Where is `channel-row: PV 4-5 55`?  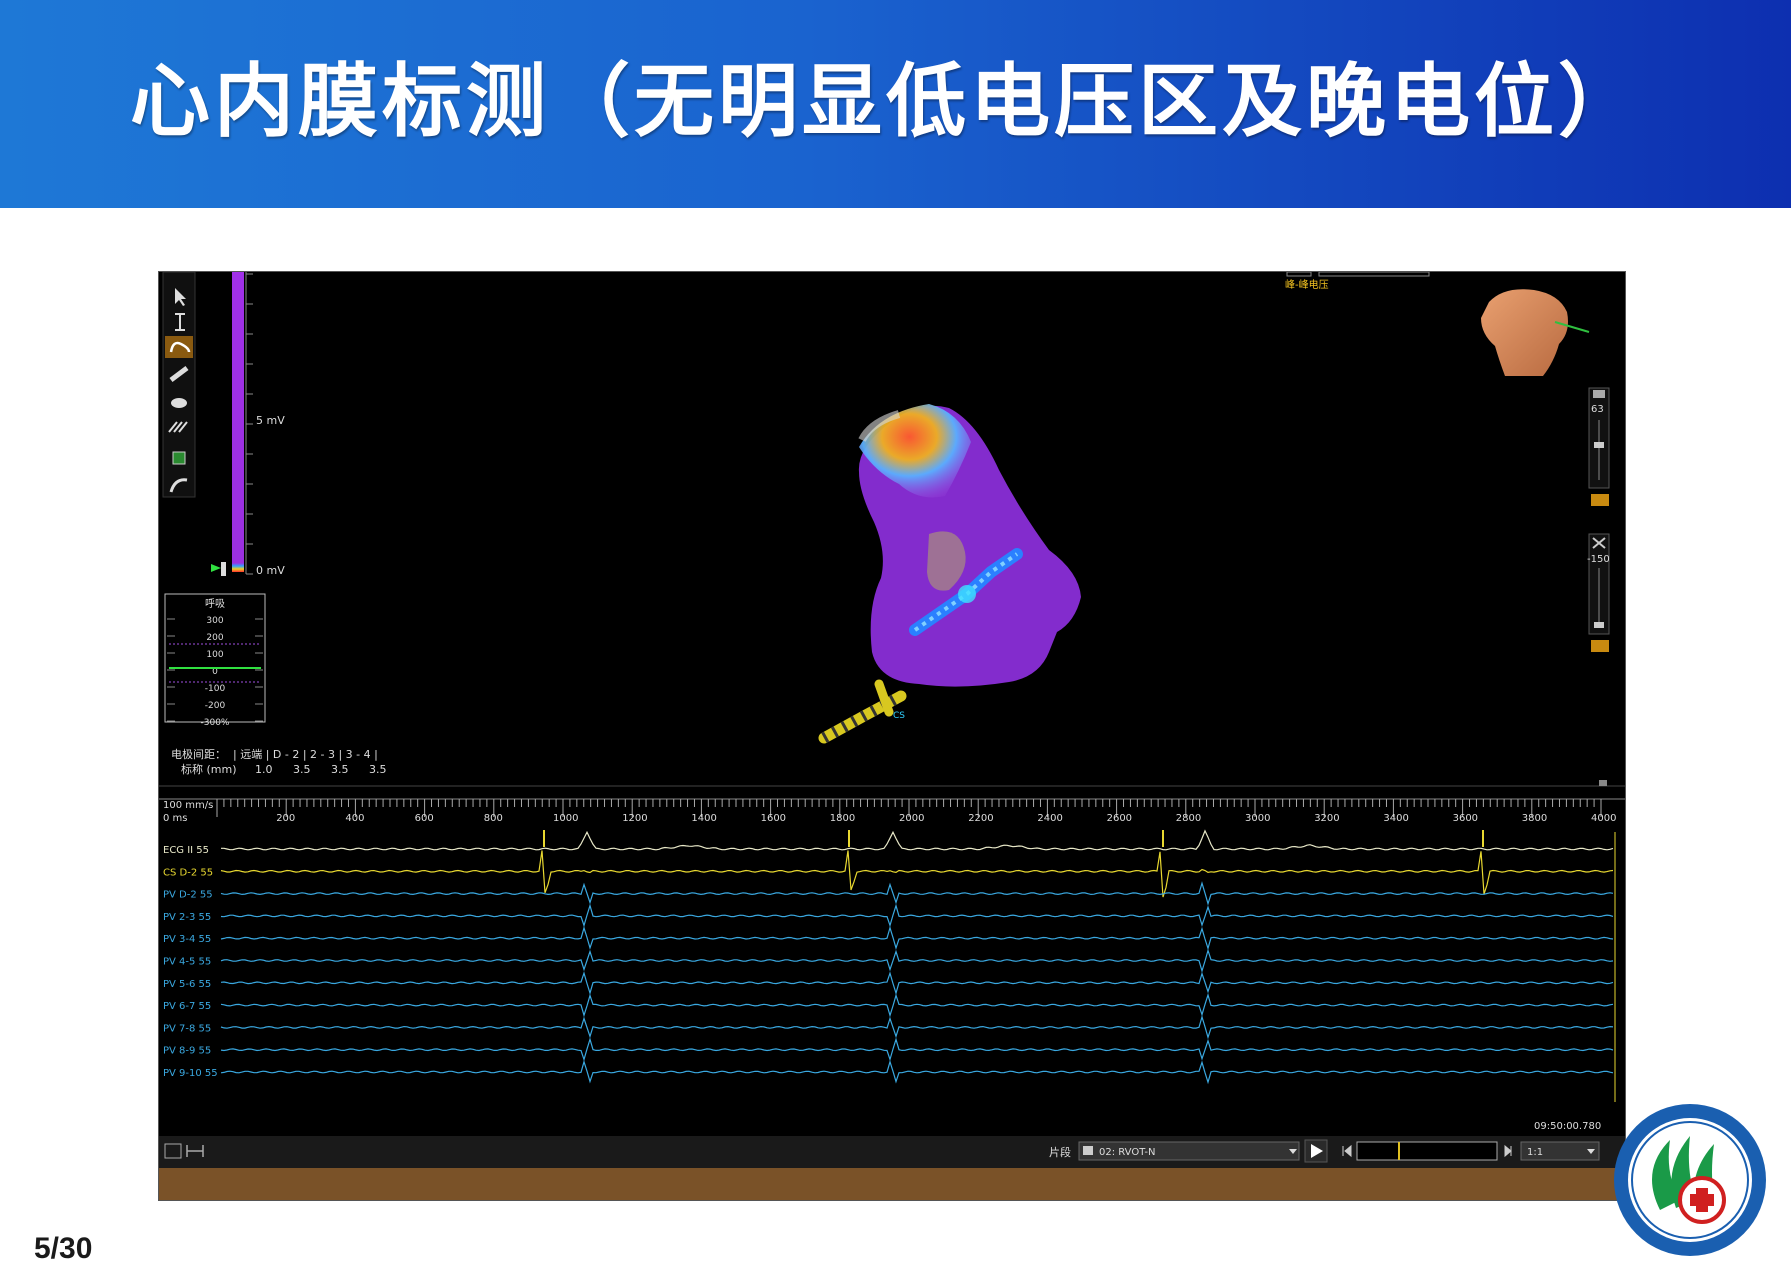 channel-row: PV 4-5 55 is located at coordinates (888, 960).